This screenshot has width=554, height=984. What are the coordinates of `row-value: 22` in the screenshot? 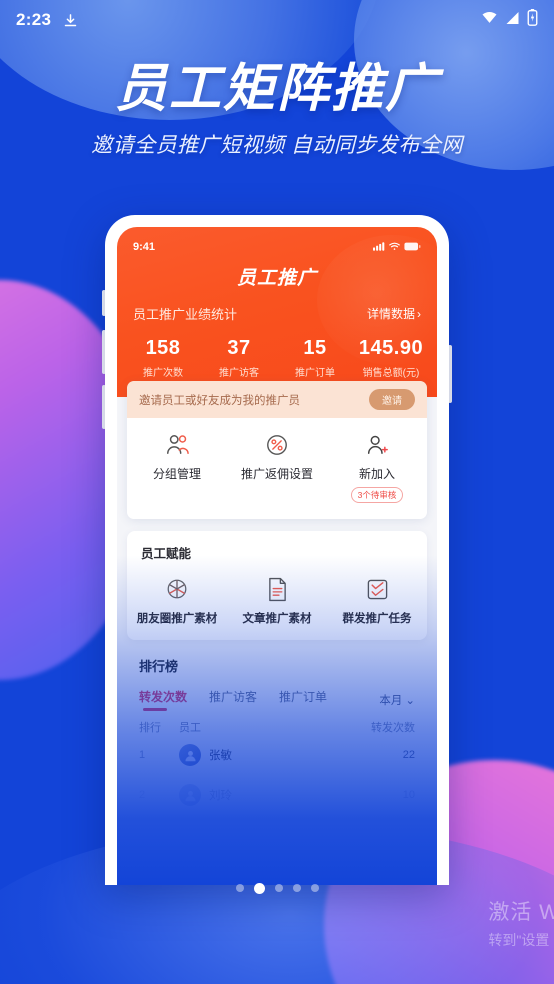 It's located at (408, 755).